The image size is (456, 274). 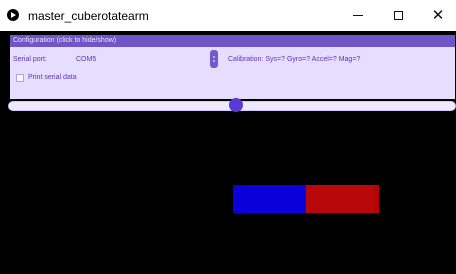 I want to click on minimize-button, so click(x=358, y=15).